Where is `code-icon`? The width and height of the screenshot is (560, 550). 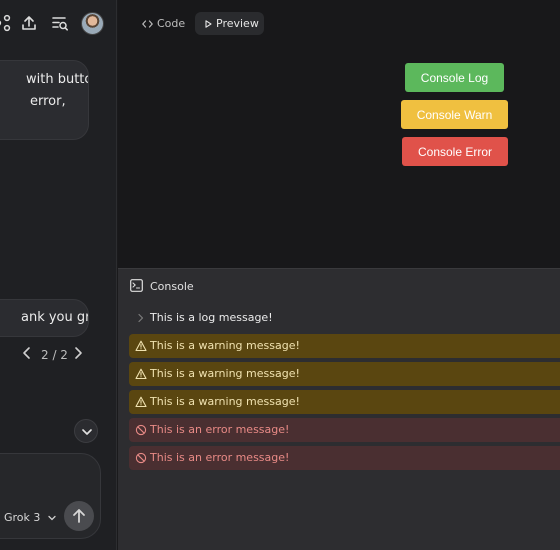
code-icon is located at coordinates (147, 24).